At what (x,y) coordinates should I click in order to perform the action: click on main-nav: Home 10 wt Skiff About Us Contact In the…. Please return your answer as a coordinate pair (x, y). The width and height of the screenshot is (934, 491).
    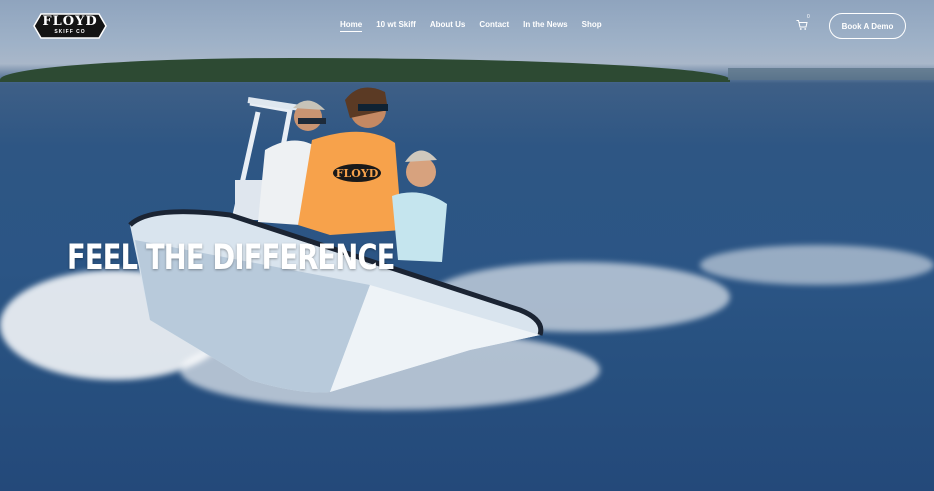
    Looking at the image, I should click on (478, 26).